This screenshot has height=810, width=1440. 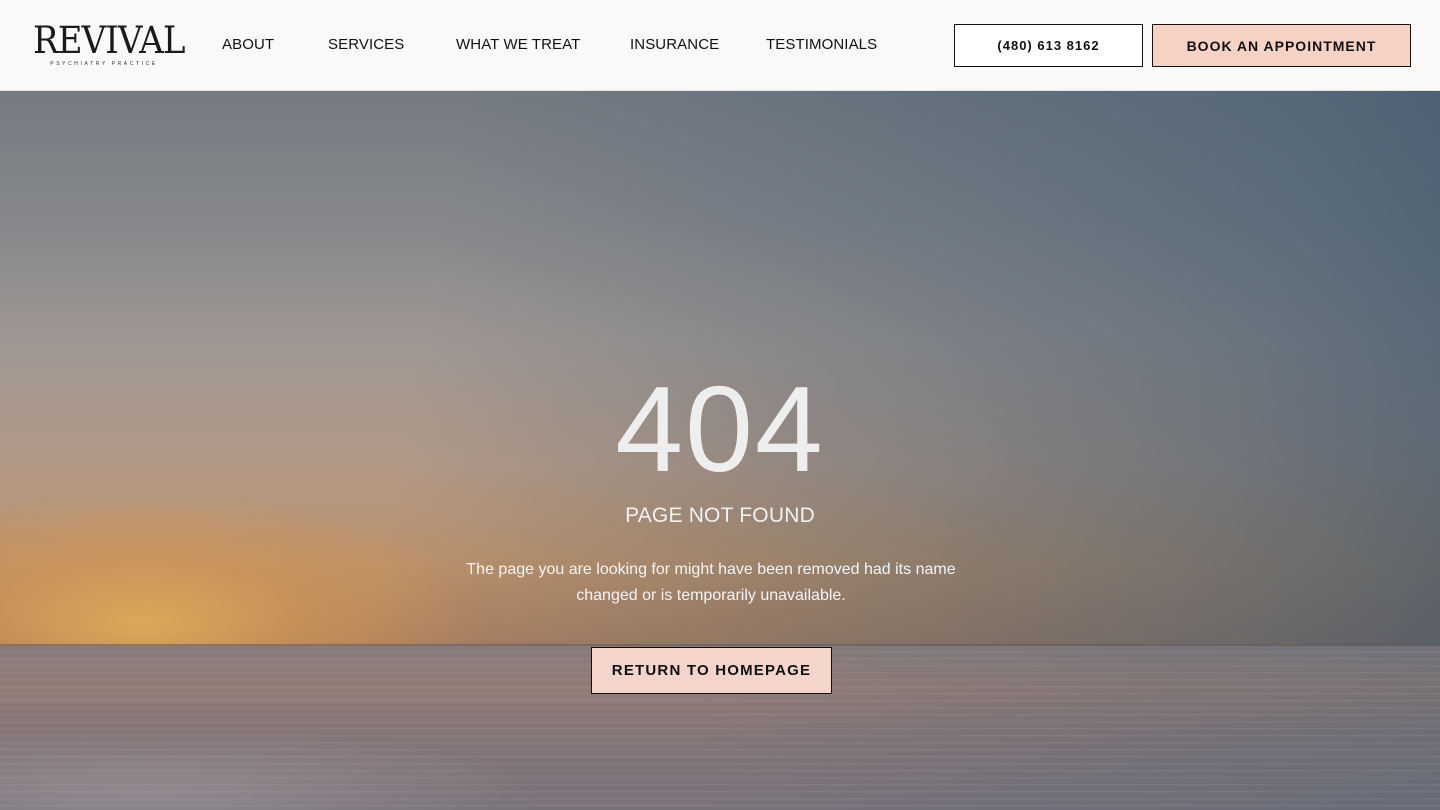 I want to click on nav-testimonials: TESTIMONIALS, so click(x=821, y=44).